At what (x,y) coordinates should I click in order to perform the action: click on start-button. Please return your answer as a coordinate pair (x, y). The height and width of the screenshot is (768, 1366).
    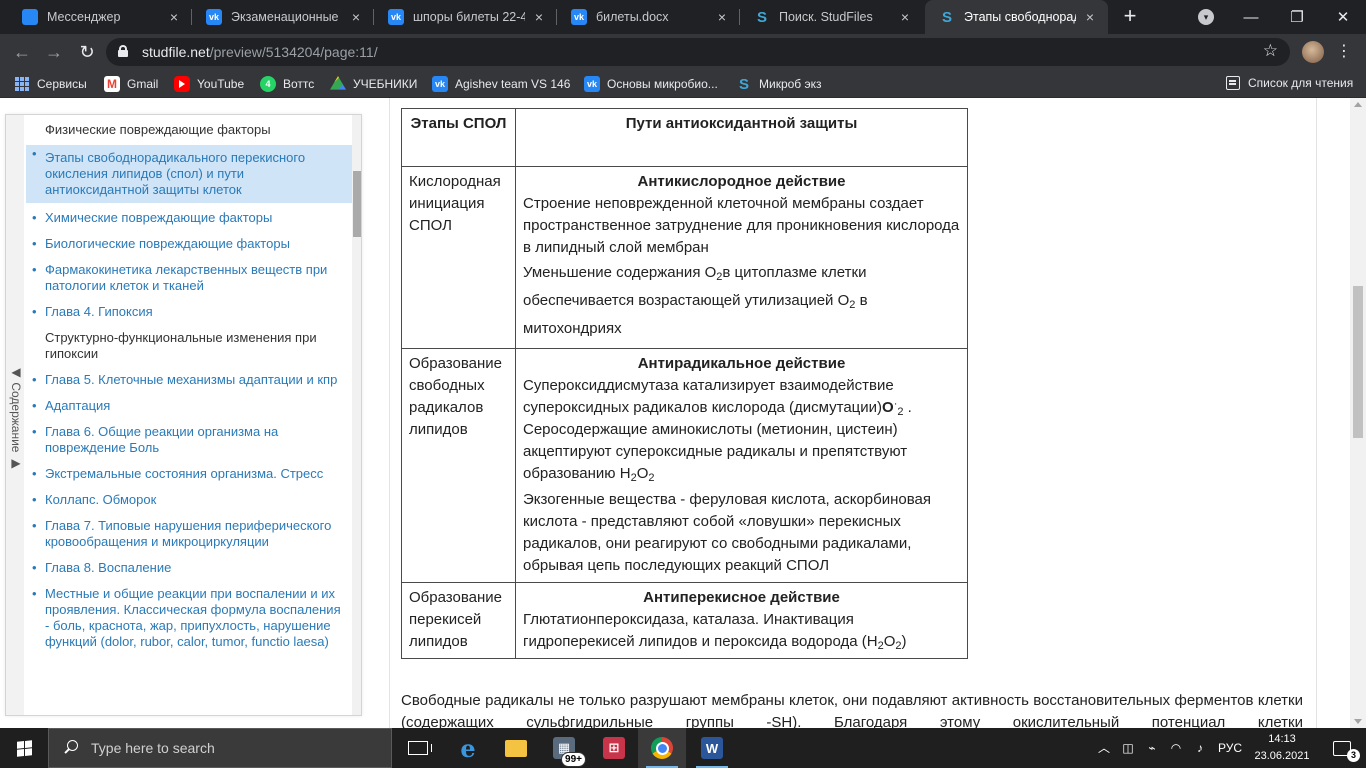
    Looking at the image, I should click on (24, 748).